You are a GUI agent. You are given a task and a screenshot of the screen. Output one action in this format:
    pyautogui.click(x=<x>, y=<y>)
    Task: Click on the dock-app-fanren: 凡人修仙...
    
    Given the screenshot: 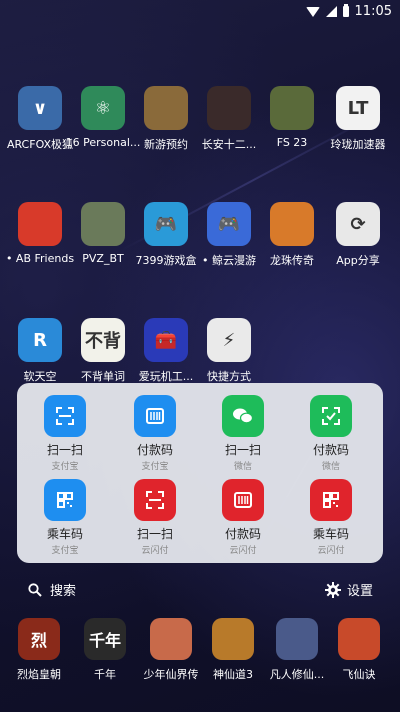 What is the action you would take?
    pyautogui.click(x=297, y=650)
    